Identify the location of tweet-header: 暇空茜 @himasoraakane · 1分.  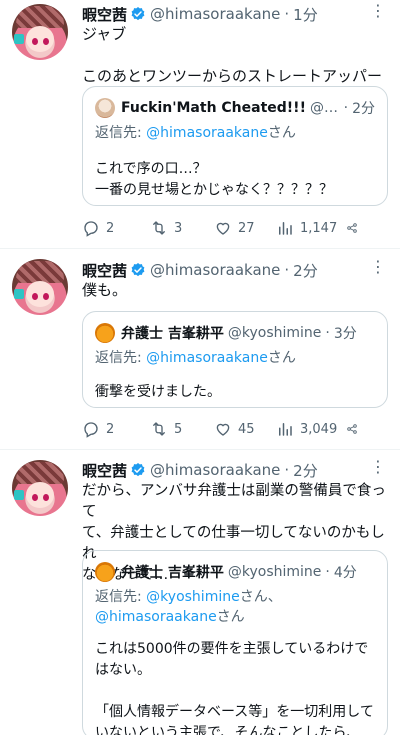
(200, 14).